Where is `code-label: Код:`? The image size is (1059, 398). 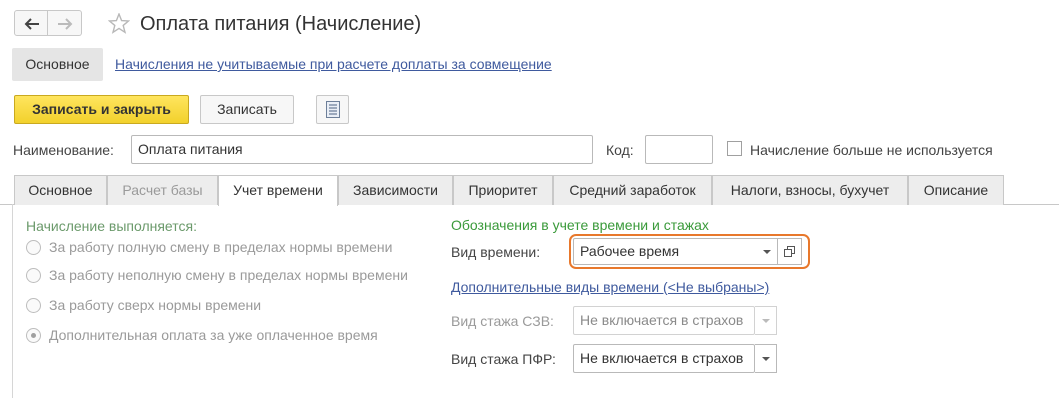
code-label: Код: is located at coordinates (620, 150).